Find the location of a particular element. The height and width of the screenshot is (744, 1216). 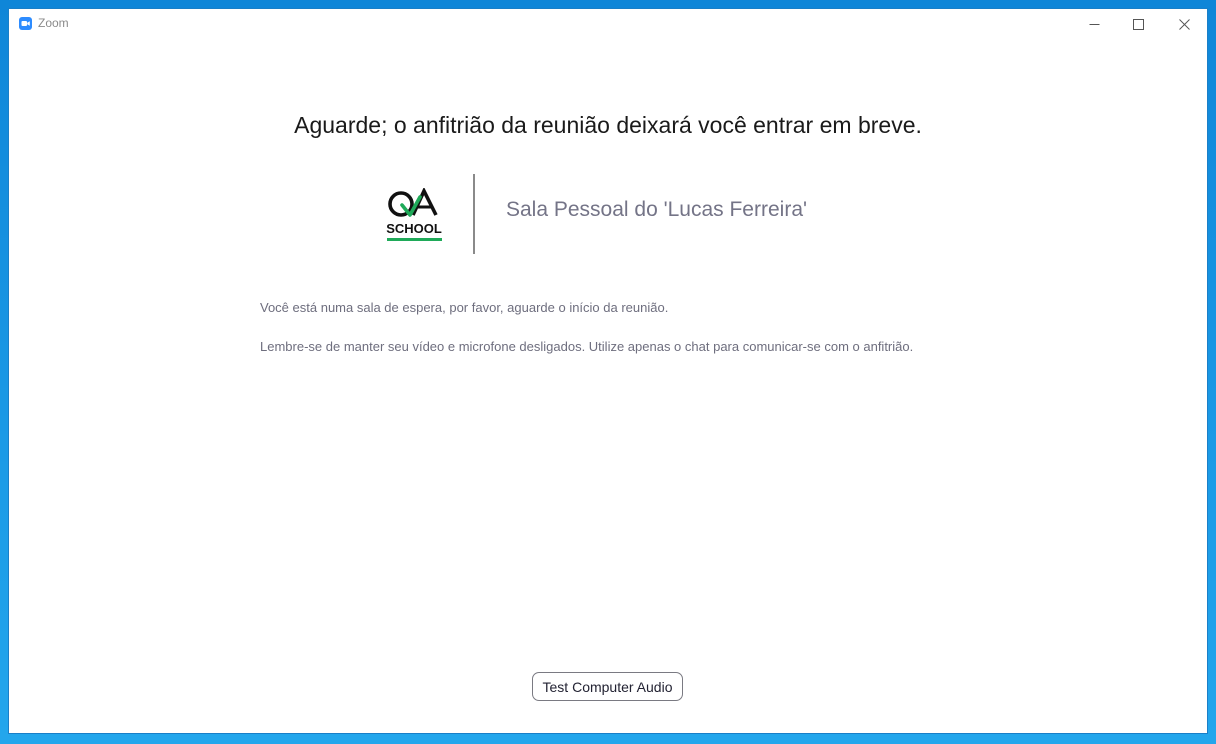

close-icon is located at coordinates (1184, 24).